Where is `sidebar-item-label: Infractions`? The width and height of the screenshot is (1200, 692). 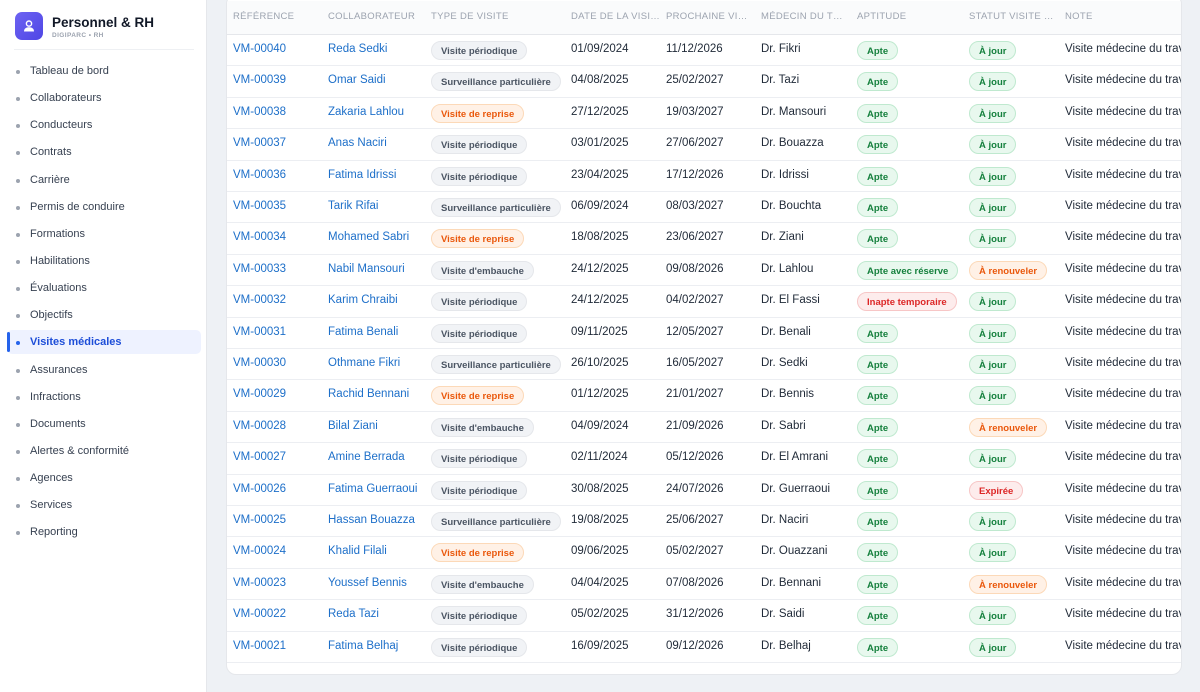 sidebar-item-label: Infractions is located at coordinates (55, 396).